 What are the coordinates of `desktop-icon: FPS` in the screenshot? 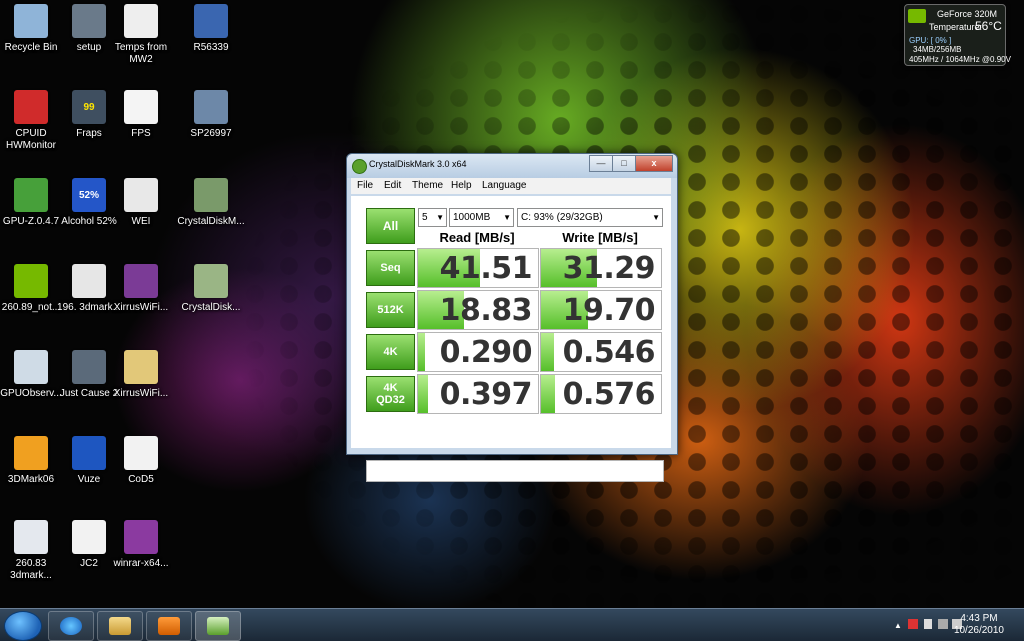 It's located at (141, 115).